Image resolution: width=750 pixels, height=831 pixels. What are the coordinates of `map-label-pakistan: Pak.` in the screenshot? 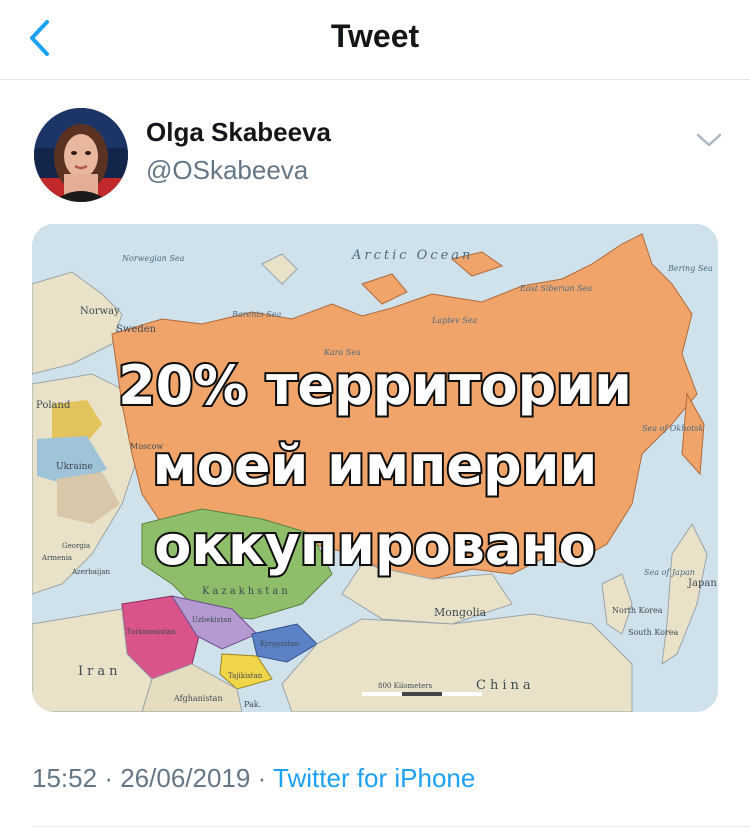 It's located at (253, 704).